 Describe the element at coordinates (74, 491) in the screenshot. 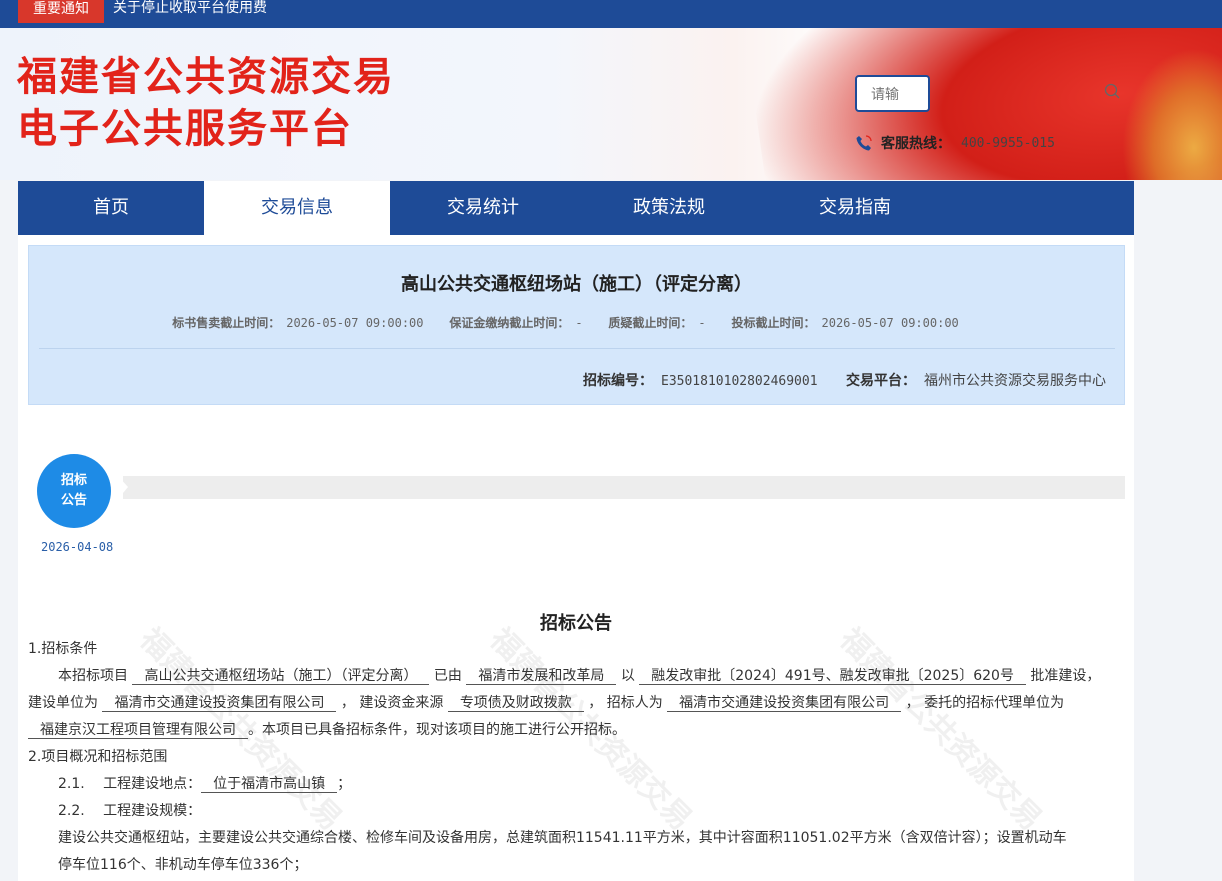

I see `stage-tender-notice: 招标 公告` at that location.